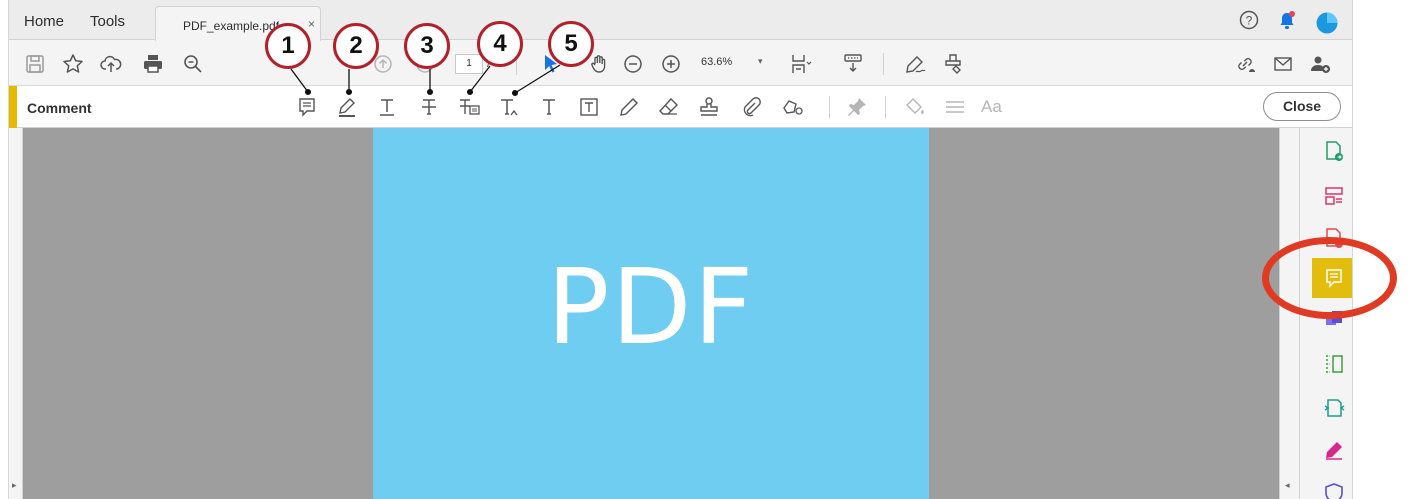  What do you see at coordinates (571, 44) in the screenshot?
I see `callout-5: 5` at bounding box center [571, 44].